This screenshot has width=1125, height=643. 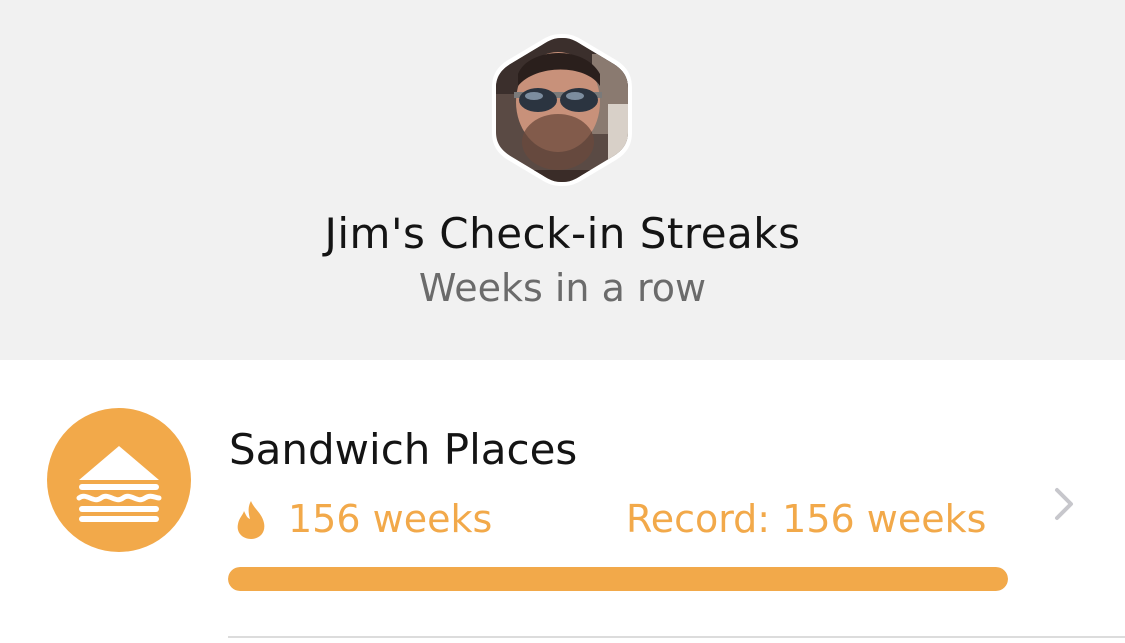 What do you see at coordinates (390, 519) in the screenshot?
I see `current-streak-label: 156 weeks` at bounding box center [390, 519].